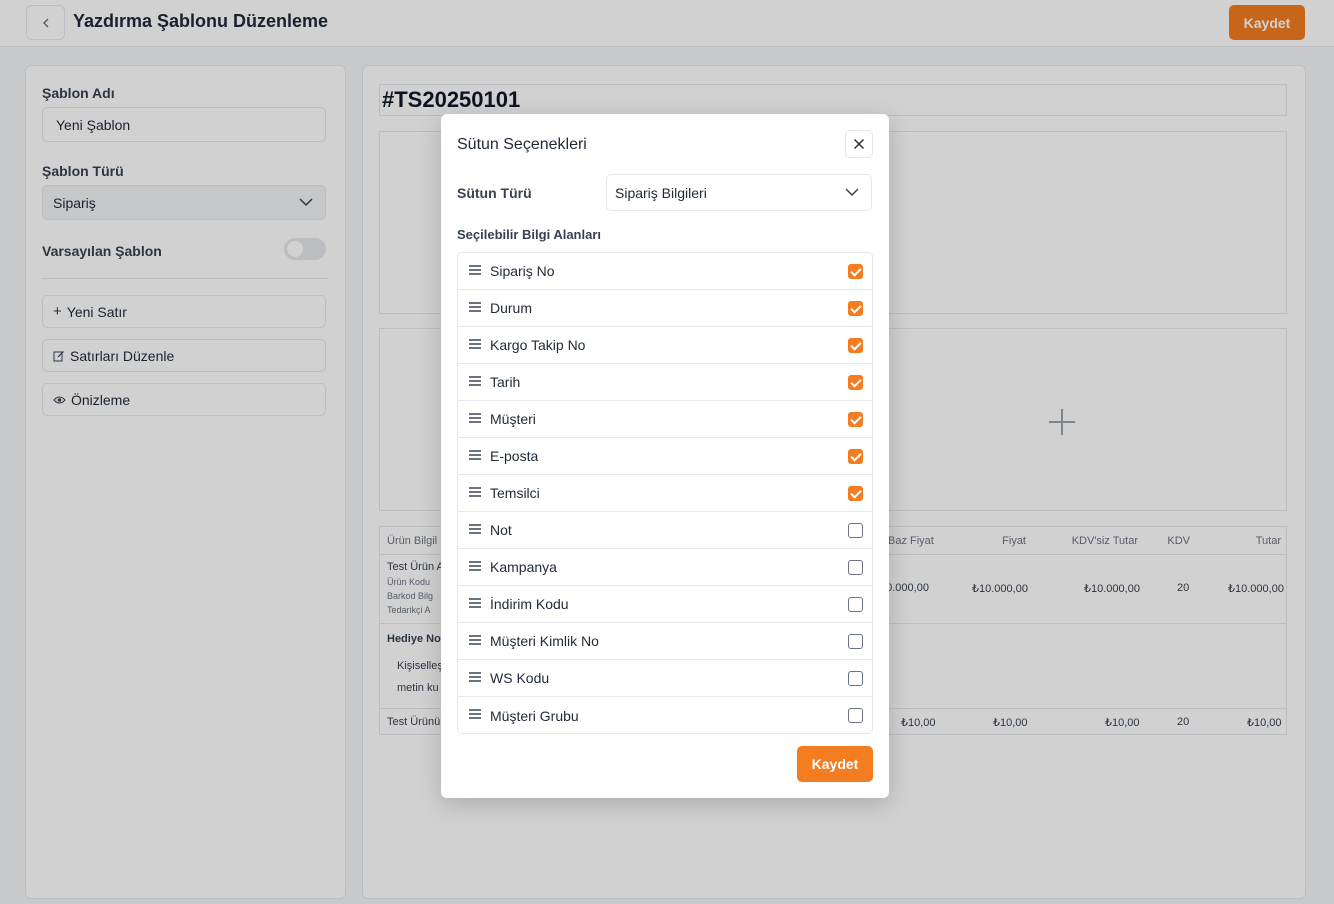 This screenshot has height=904, width=1334. What do you see at coordinates (665, 382) in the screenshot?
I see `field-row: Tarih` at bounding box center [665, 382].